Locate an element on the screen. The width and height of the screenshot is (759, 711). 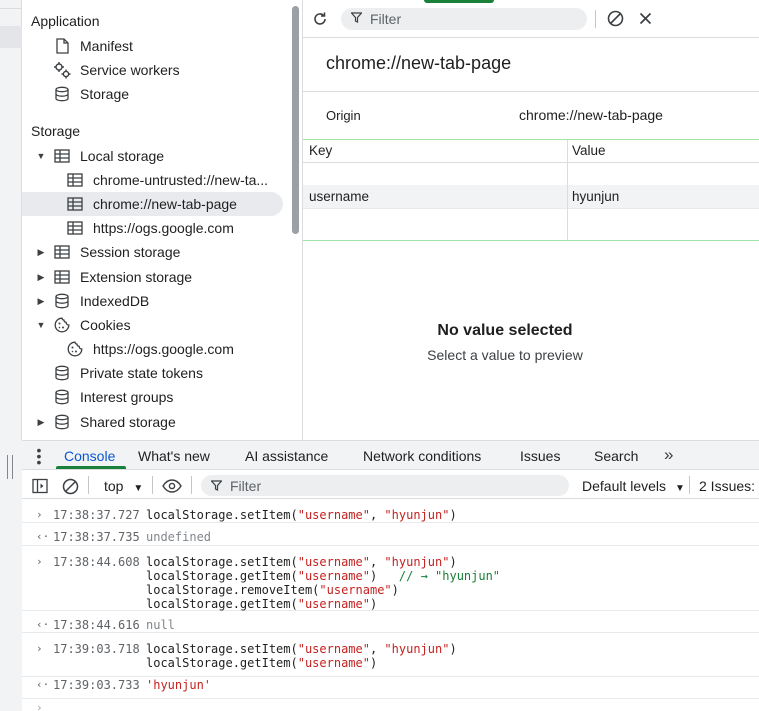
console-filter-input: Filter is located at coordinates (385, 485).